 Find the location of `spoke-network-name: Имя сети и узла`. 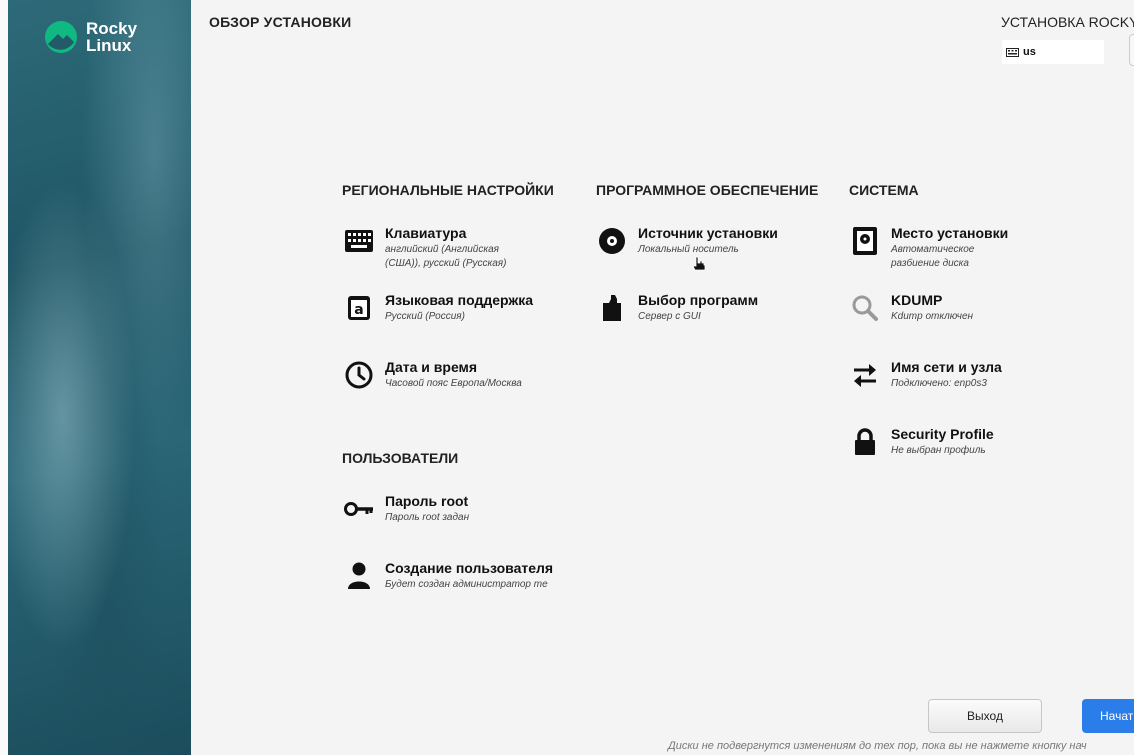

spoke-network-name: Имя сети и узла is located at coordinates (946, 367).